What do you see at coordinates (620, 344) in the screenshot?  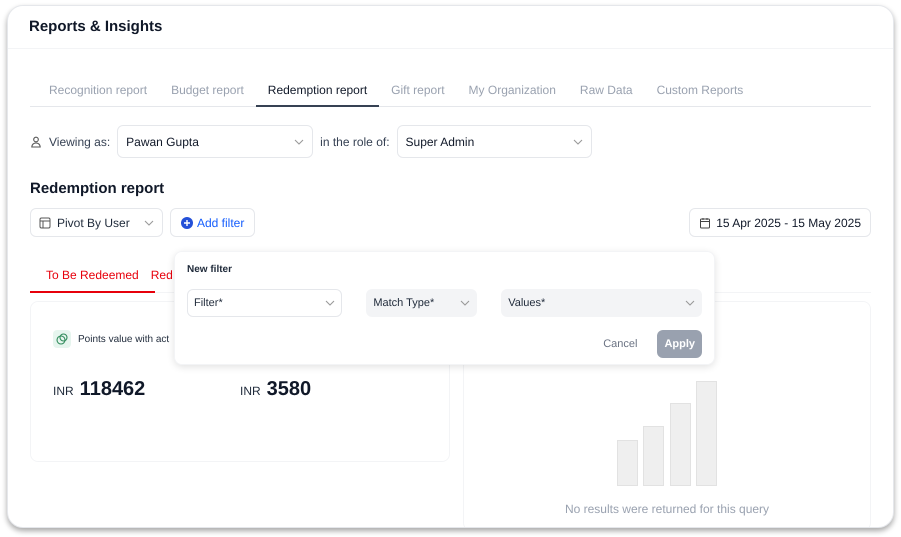 I see `cancel-button: Cancel` at bounding box center [620, 344].